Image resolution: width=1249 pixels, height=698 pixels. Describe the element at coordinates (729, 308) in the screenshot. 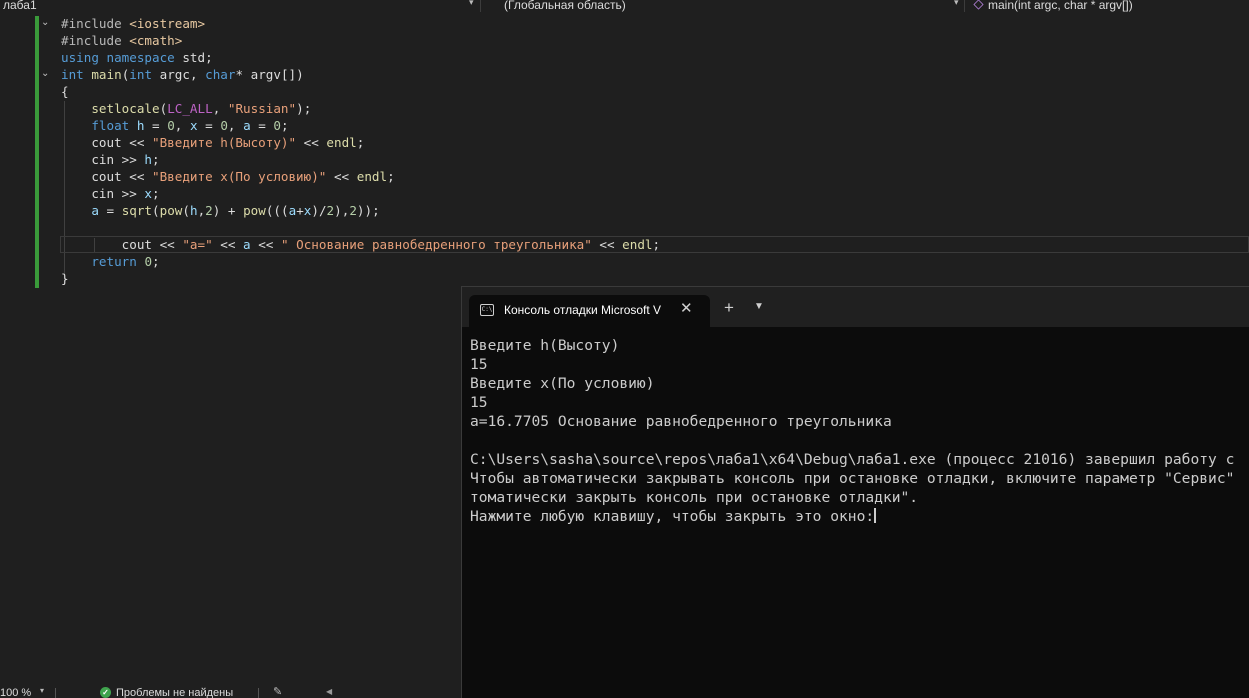

I see `add-tab-icon: +` at that location.